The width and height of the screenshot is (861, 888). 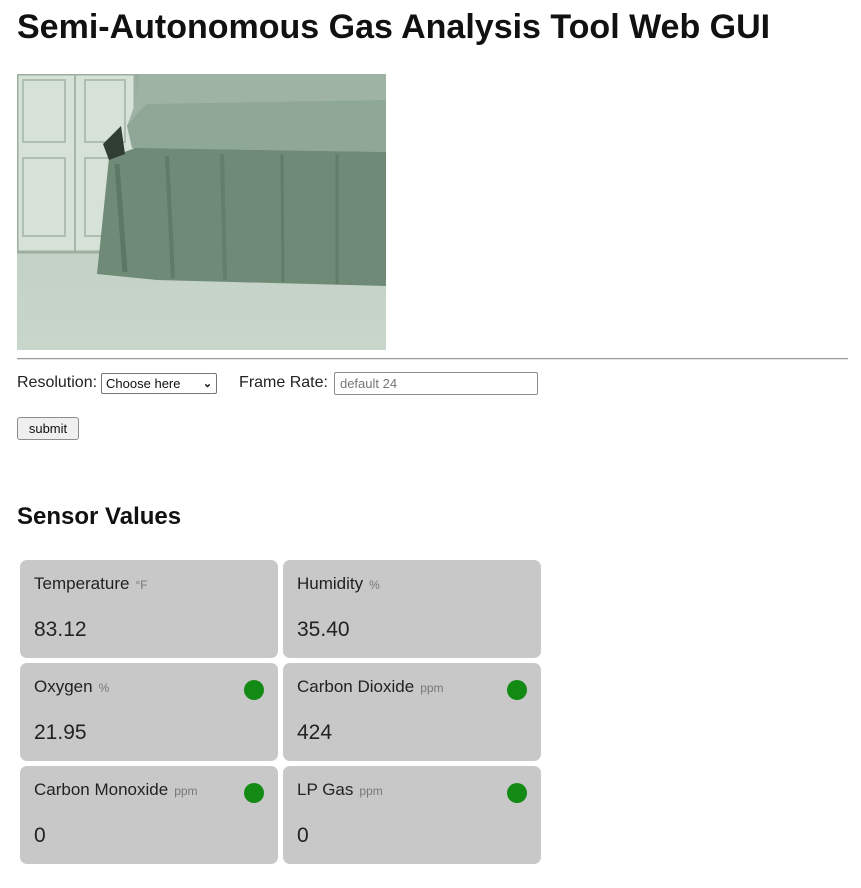 What do you see at coordinates (99, 516) in the screenshot?
I see `sensor-values-heading: Sensor Values` at bounding box center [99, 516].